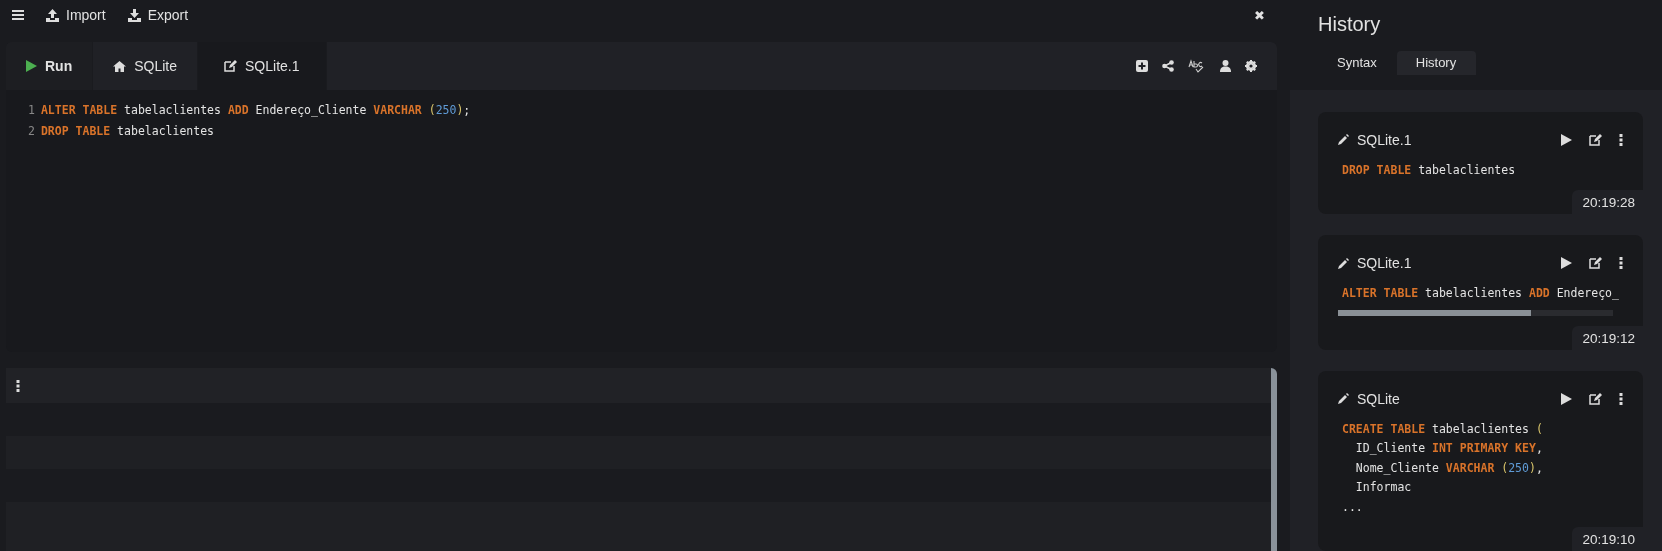  Describe the element at coordinates (134, 15) in the screenshot. I see `download-icon` at that location.